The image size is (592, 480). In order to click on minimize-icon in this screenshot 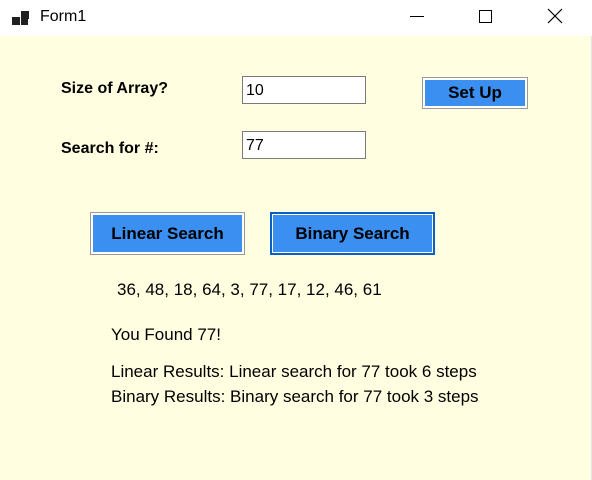, I will do `click(417, 16)`.